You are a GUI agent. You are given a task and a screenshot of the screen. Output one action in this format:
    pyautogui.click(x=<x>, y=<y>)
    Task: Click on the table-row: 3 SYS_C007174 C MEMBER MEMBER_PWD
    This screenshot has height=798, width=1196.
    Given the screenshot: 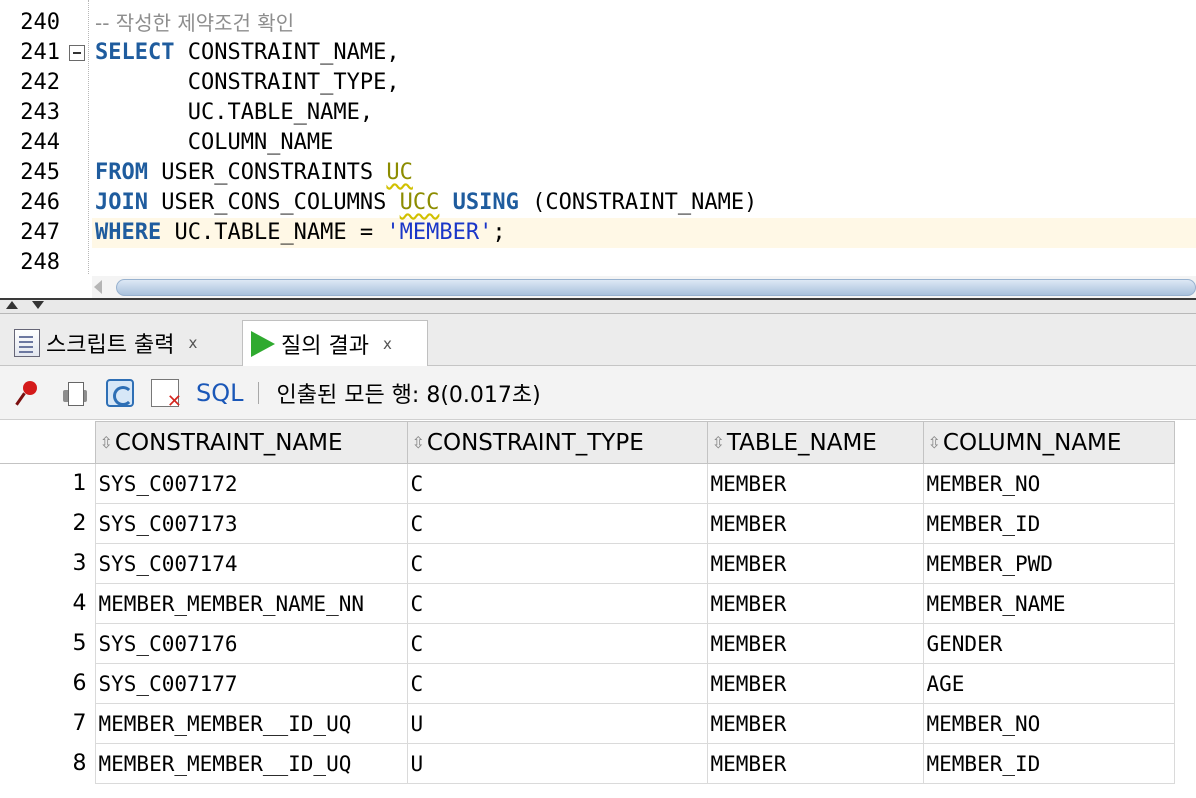 What is the action you would take?
    pyautogui.click(x=587, y=563)
    